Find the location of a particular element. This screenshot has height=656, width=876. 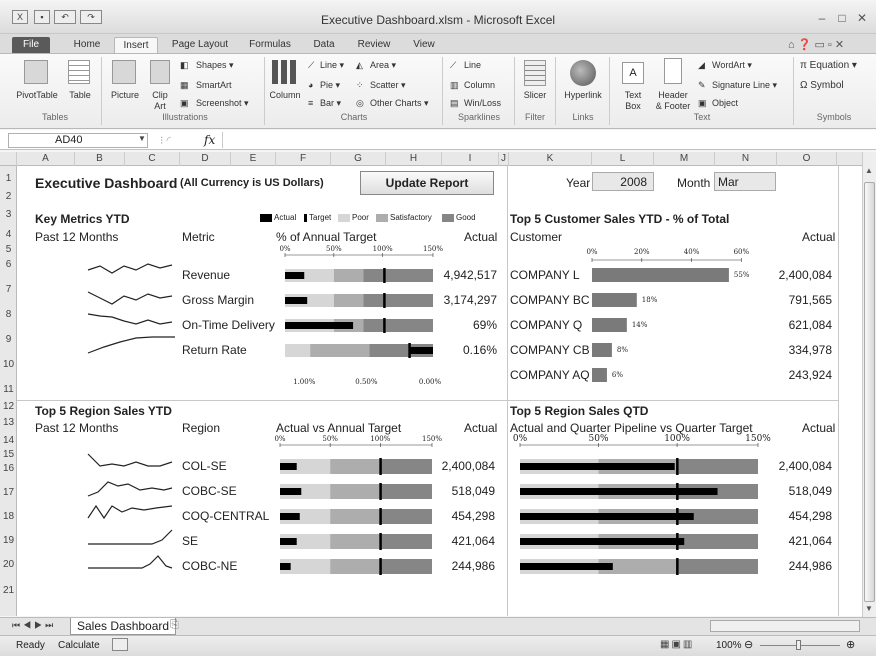

metric-actual: 4,942,517 is located at coordinates (471, 275).